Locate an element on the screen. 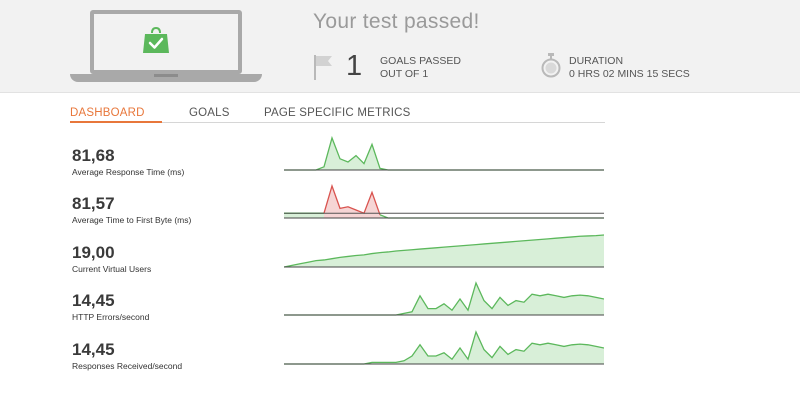 Image resolution: width=800 pixels, height=400 pixels. goals-passed-label: GOALS PASSED OUT OF 1 is located at coordinates (420, 68).